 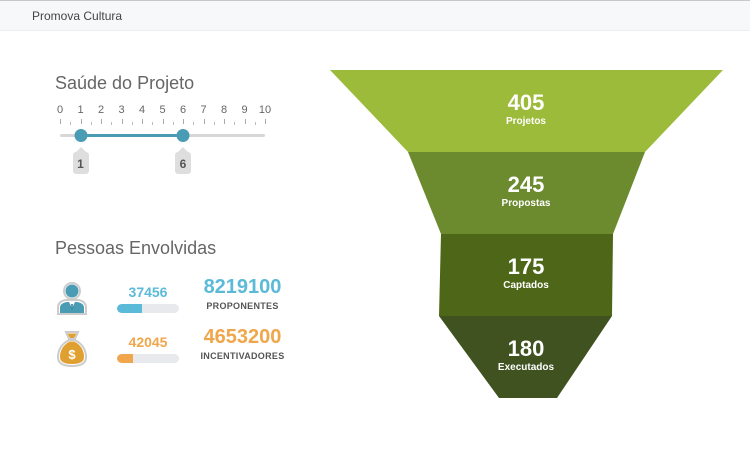 What do you see at coordinates (165, 144) in the screenshot?
I see `health-range-slider: 1 6 0 1 2 3 4 5 6 7 8 9 10` at bounding box center [165, 144].